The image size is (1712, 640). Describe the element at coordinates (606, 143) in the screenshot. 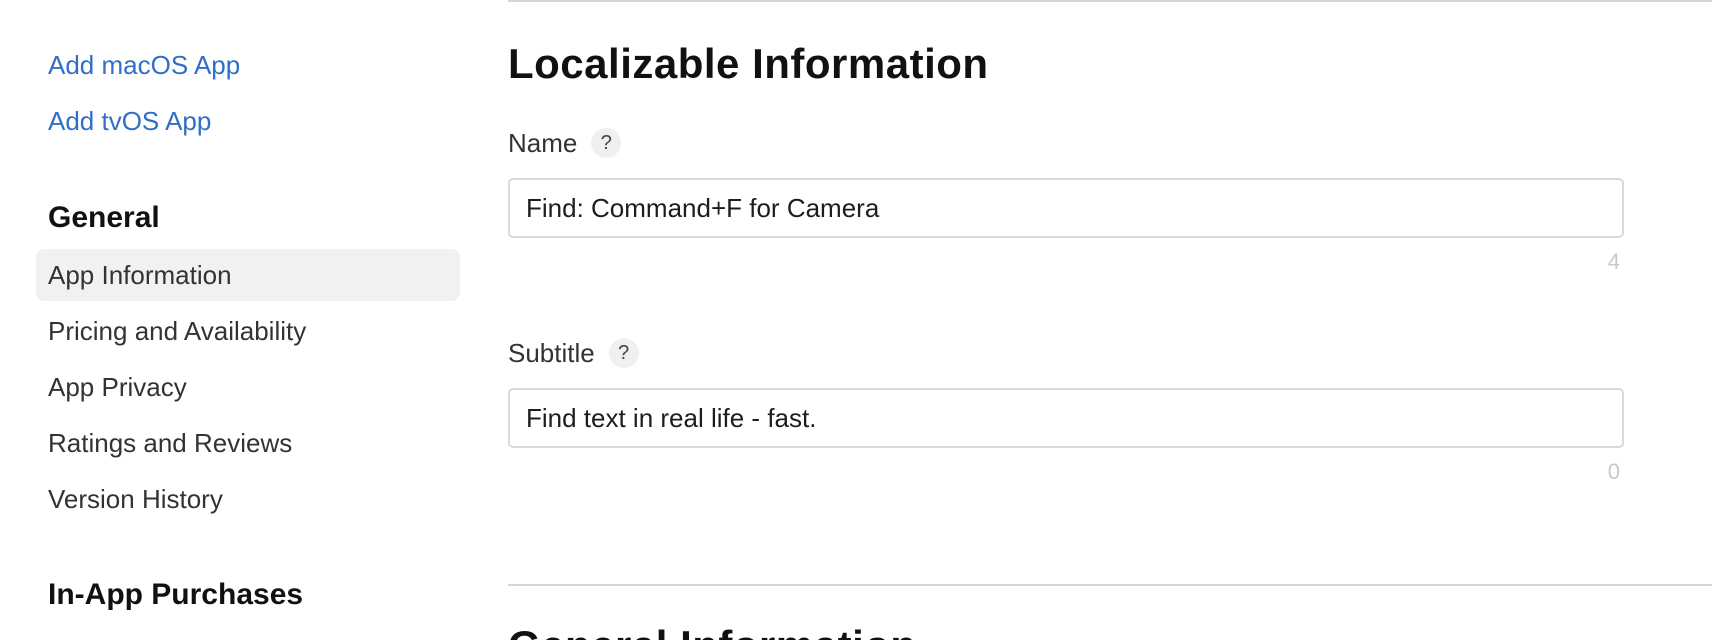

I see `name-help-icon: ?` at that location.